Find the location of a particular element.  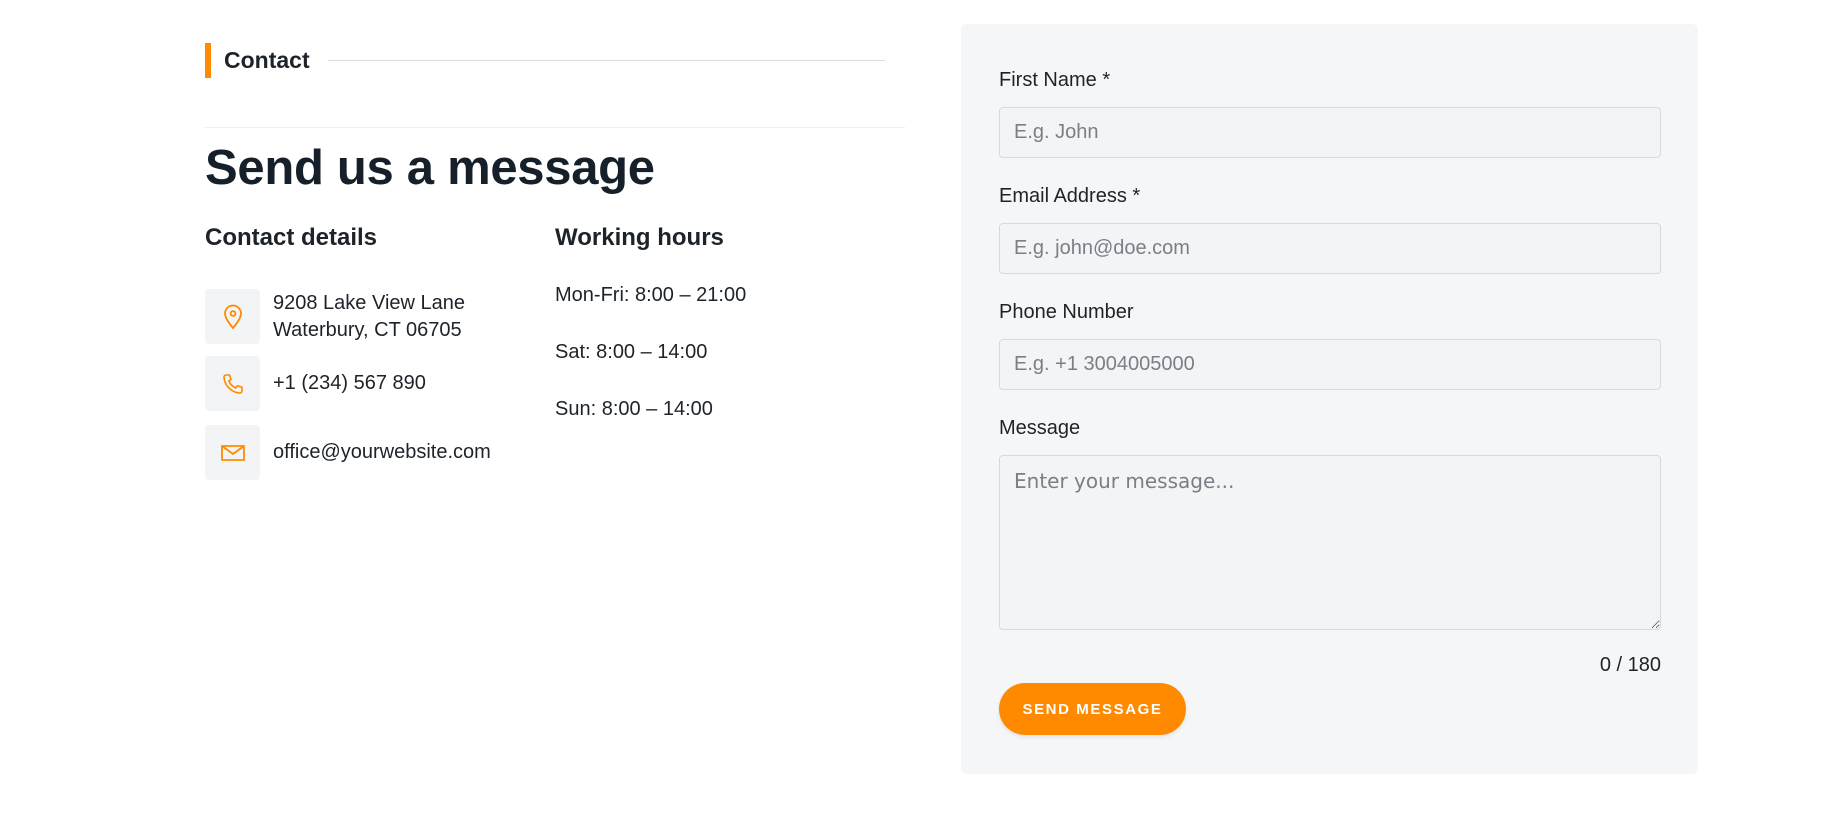

phone-icon is located at coordinates (232, 383).